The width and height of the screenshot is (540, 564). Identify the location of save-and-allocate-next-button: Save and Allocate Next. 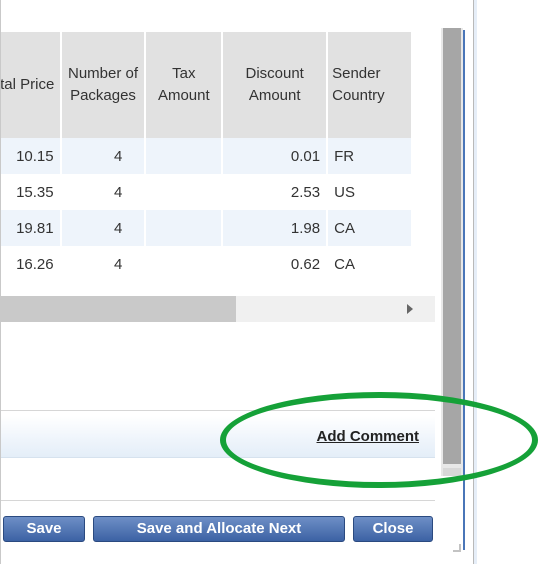
(219, 529).